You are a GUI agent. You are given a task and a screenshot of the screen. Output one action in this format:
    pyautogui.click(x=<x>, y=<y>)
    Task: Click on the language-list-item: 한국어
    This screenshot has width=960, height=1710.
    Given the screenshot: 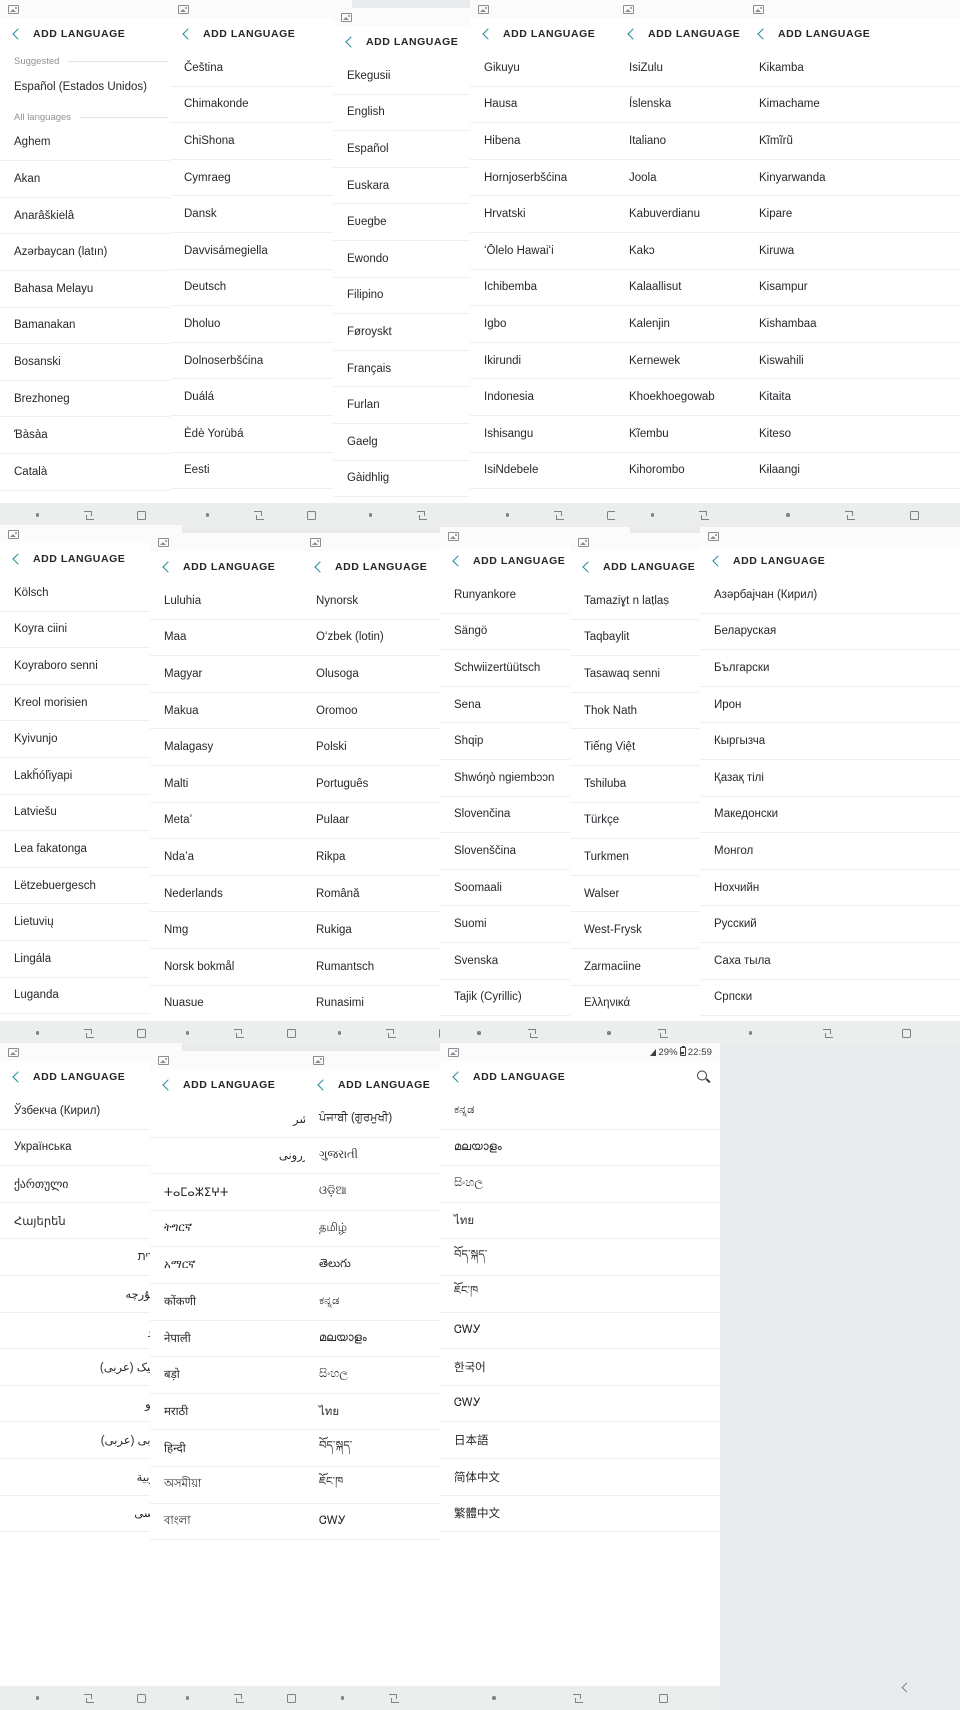 What is the action you would take?
    pyautogui.click(x=580, y=1367)
    